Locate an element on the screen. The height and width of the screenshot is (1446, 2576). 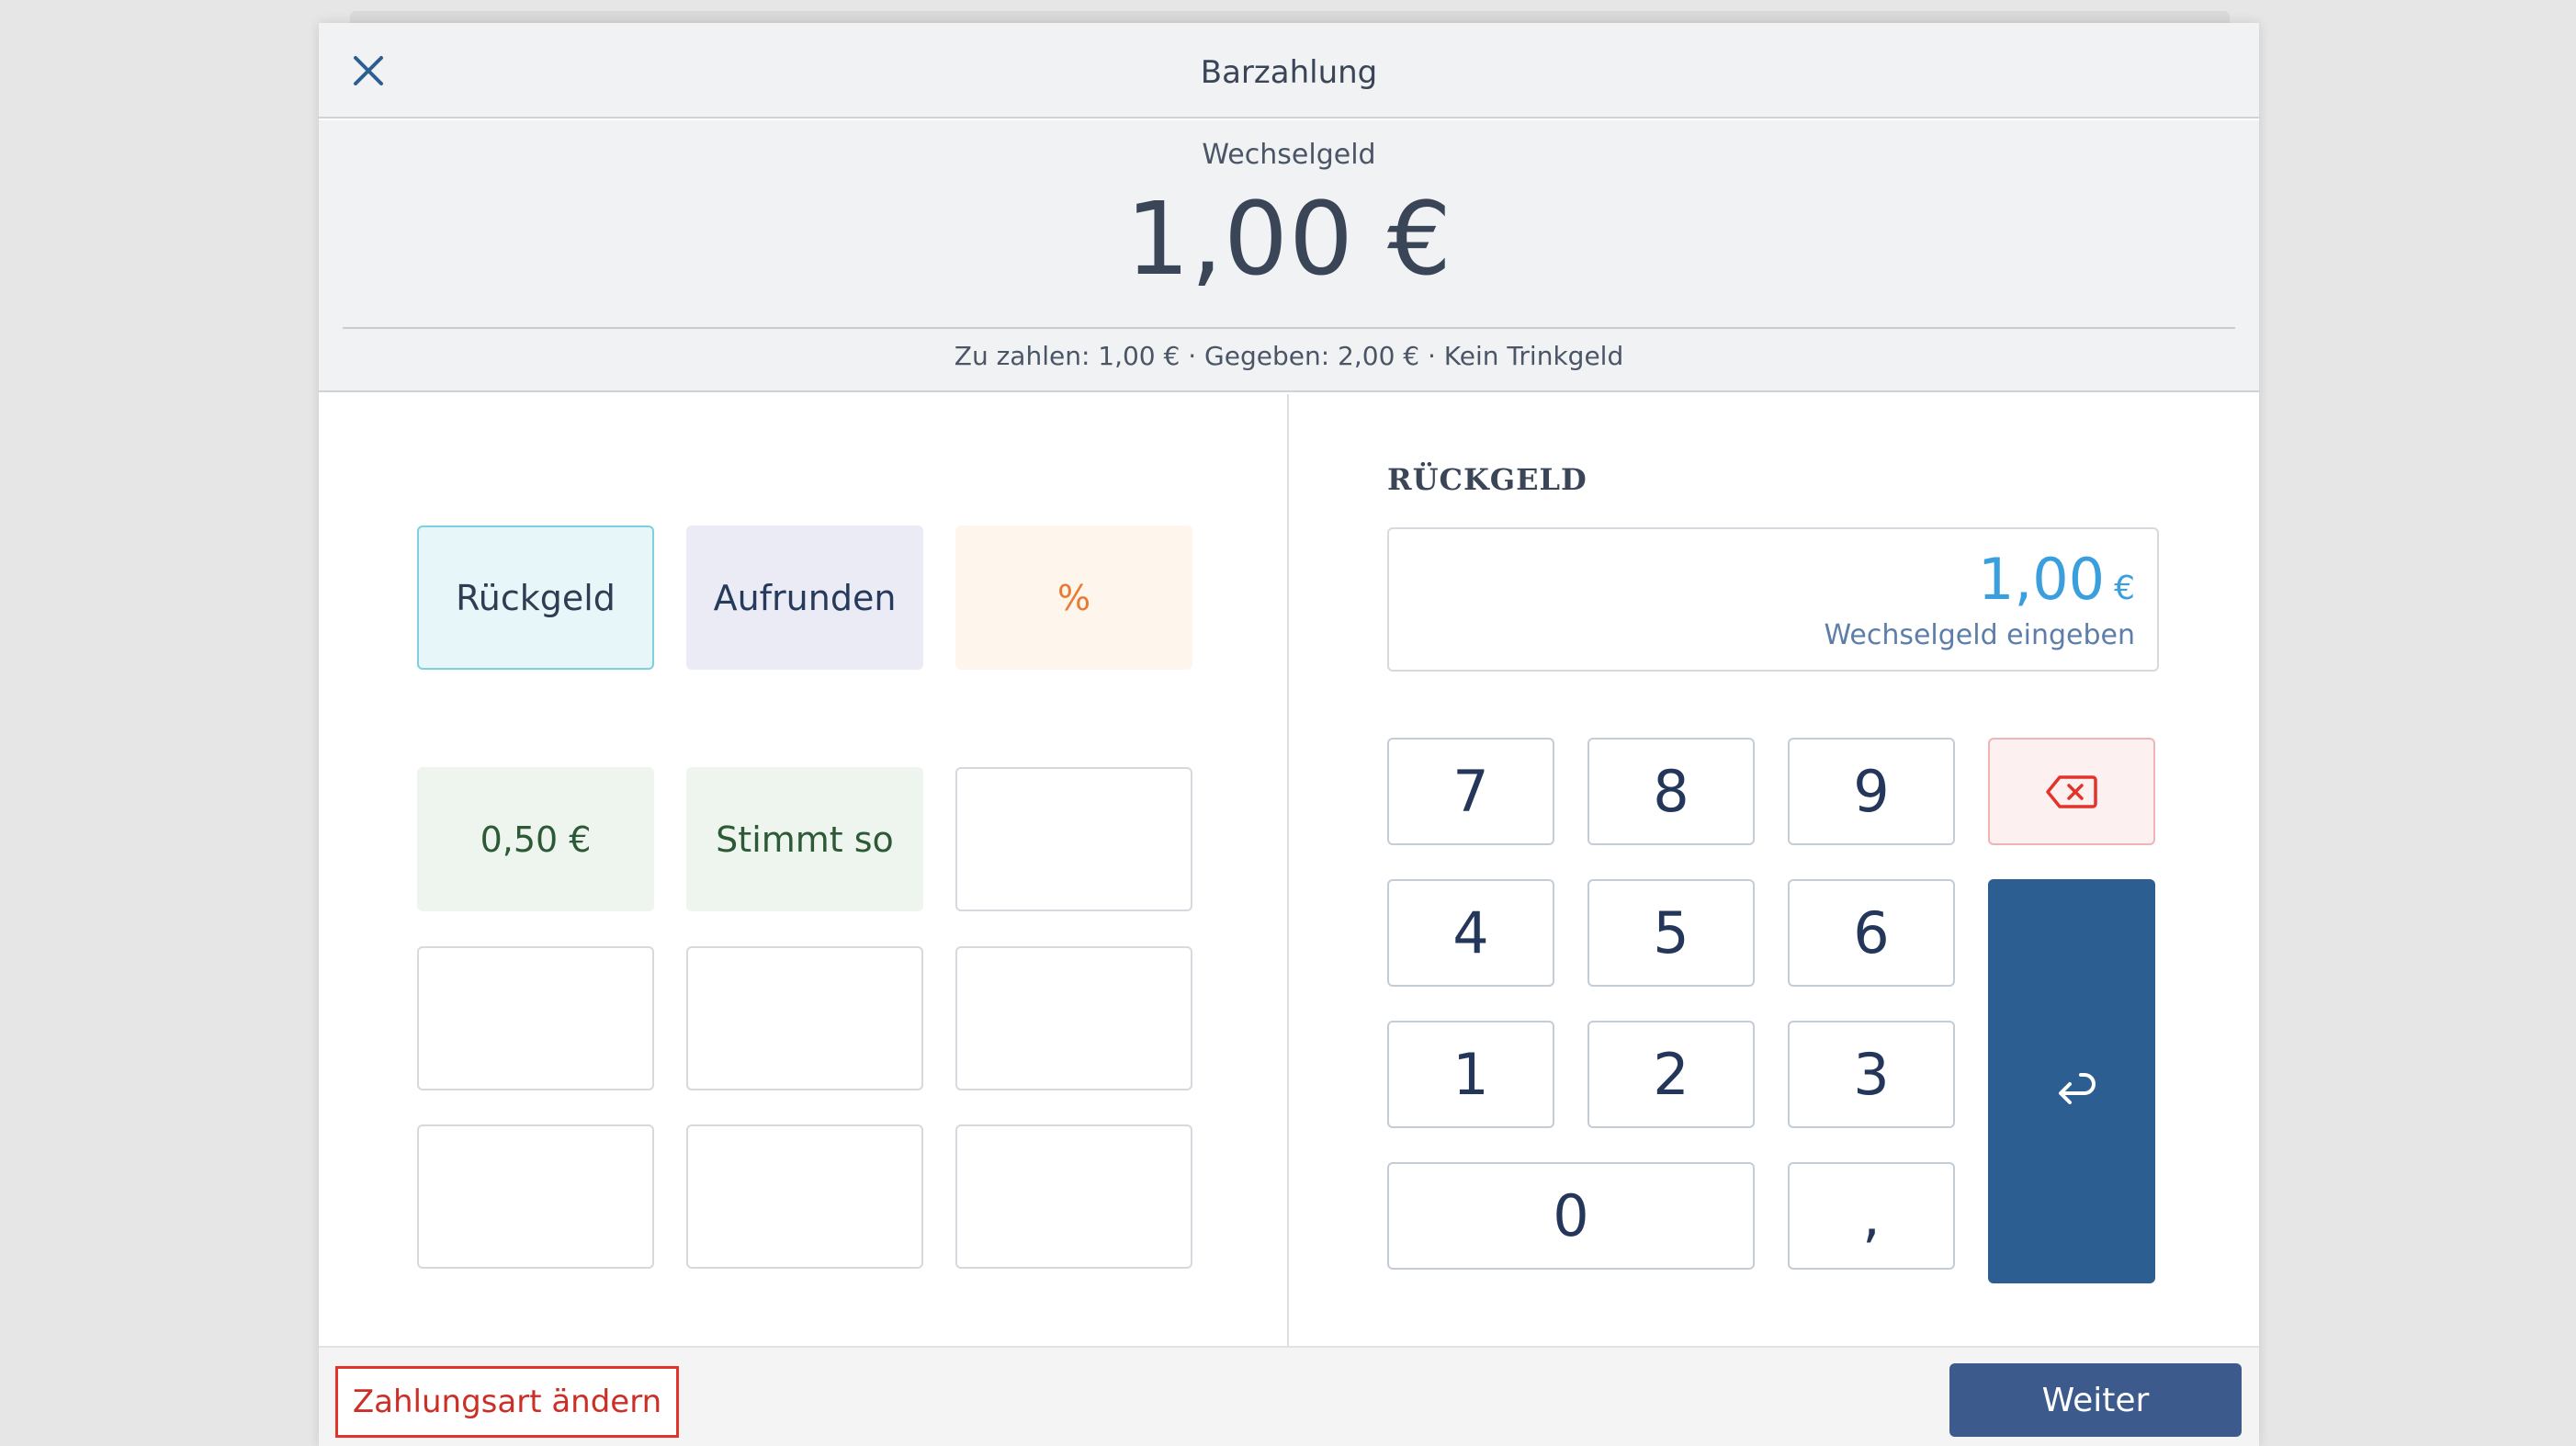
change-input-value: 1,00 € is located at coordinates (2056, 579).